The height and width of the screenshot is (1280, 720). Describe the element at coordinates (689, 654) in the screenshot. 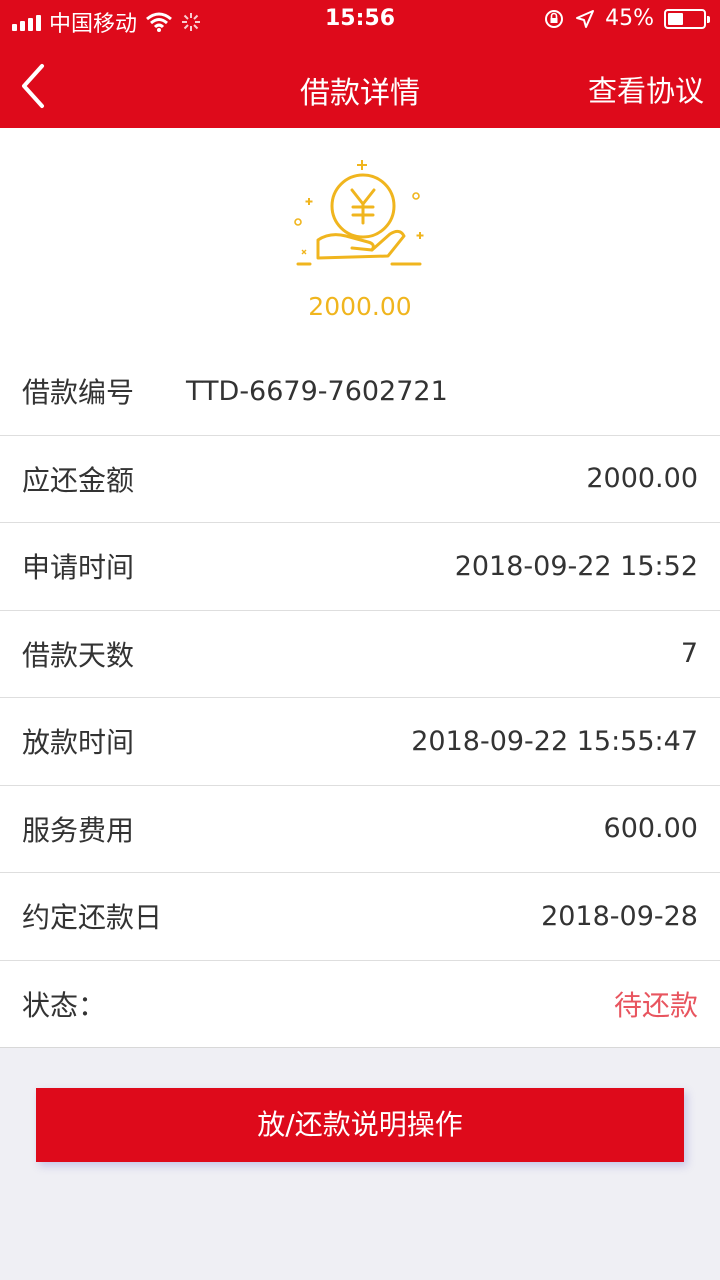

I see `row-value: 7` at that location.